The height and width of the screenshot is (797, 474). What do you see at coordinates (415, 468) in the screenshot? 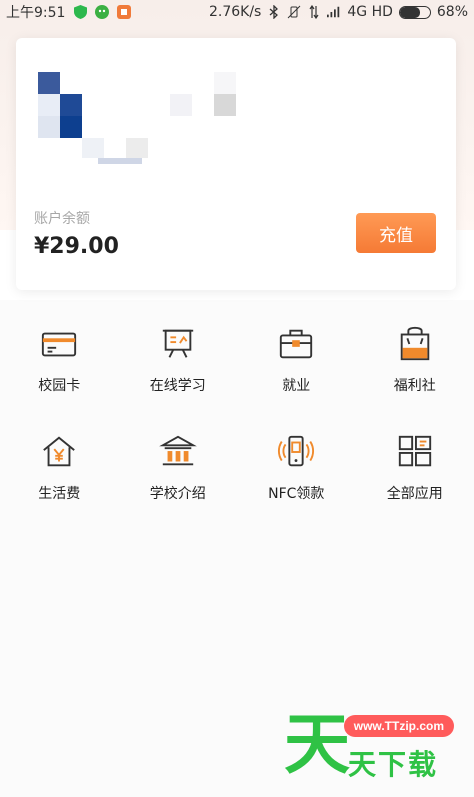
I see `grid-item-all-apps: 全部应用` at bounding box center [415, 468].